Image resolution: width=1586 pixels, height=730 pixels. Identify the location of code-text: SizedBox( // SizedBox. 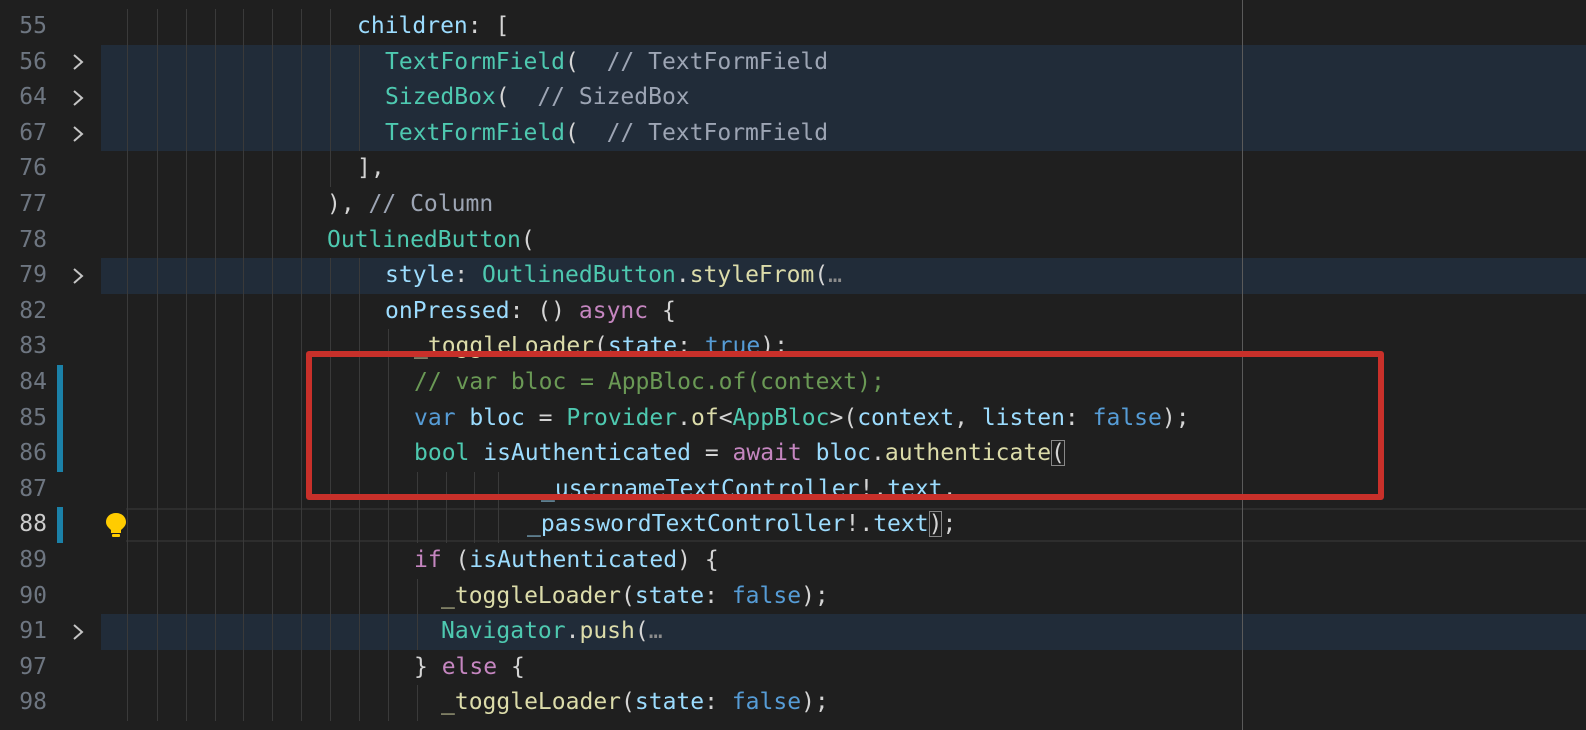
(537, 98).